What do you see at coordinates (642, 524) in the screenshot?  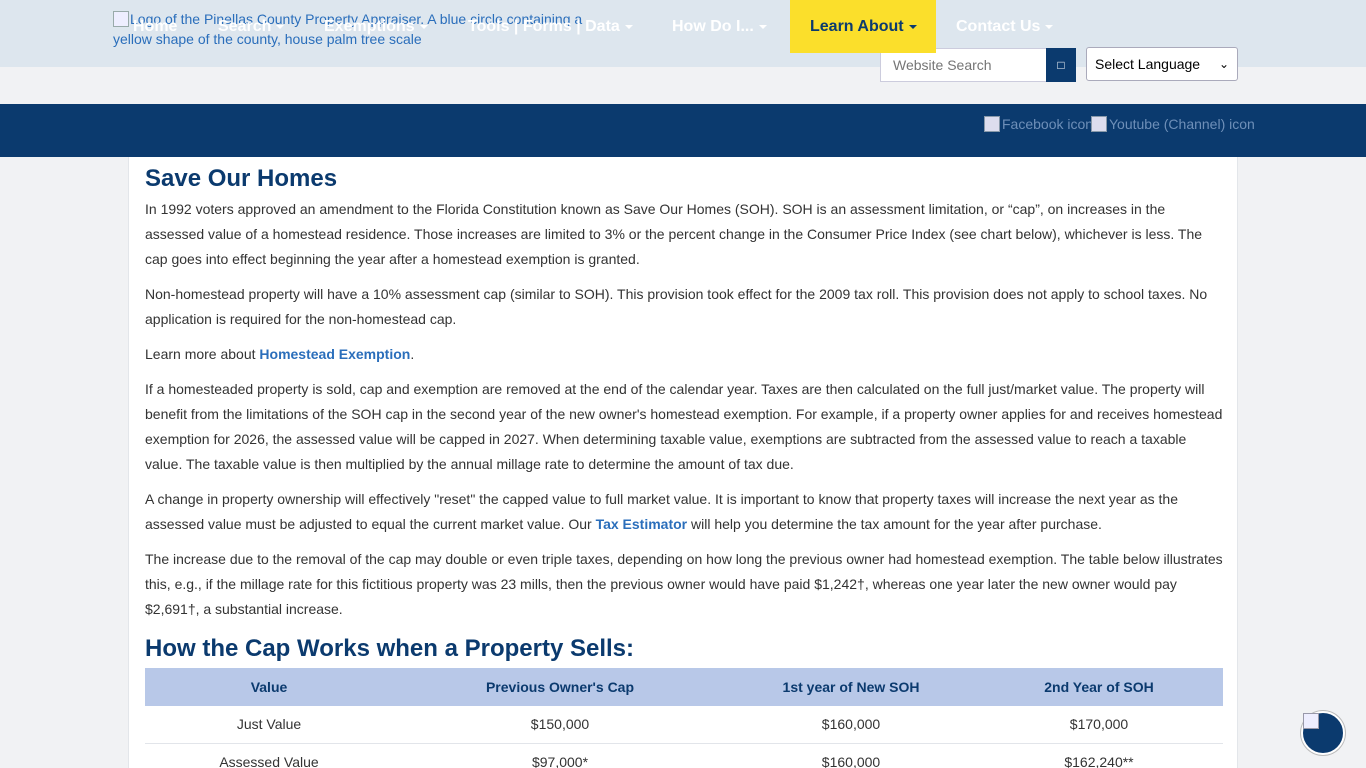 I see `tax-estimator-link: Tax Estimator` at bounding box center [642, 524].